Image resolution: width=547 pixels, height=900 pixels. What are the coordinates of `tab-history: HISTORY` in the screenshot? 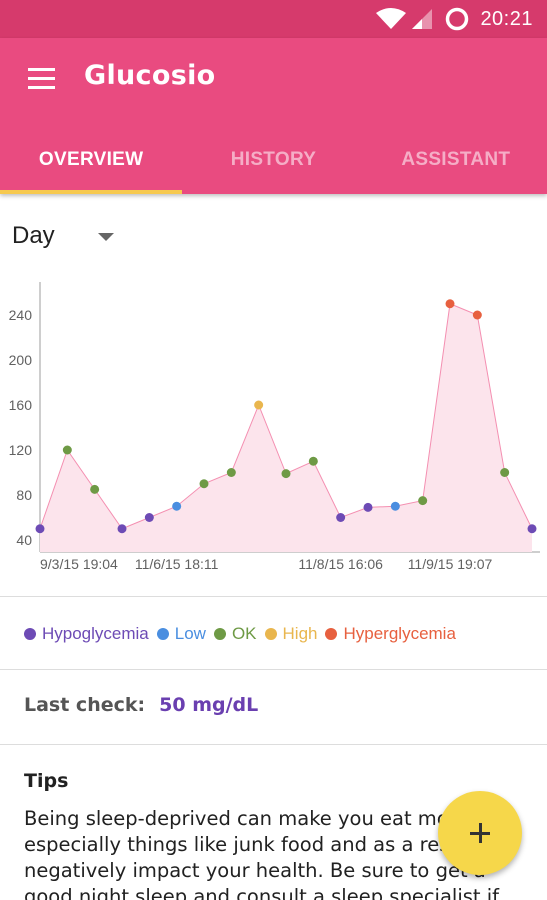 It's located at (273, 166).